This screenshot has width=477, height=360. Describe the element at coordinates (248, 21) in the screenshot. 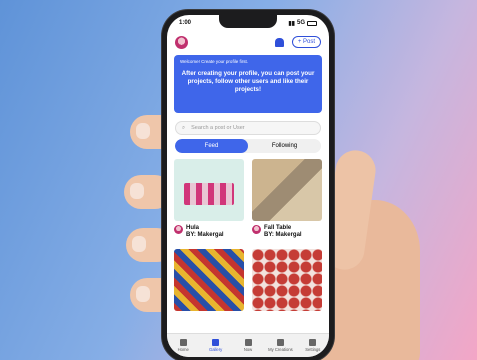

I see `notch` at that location.